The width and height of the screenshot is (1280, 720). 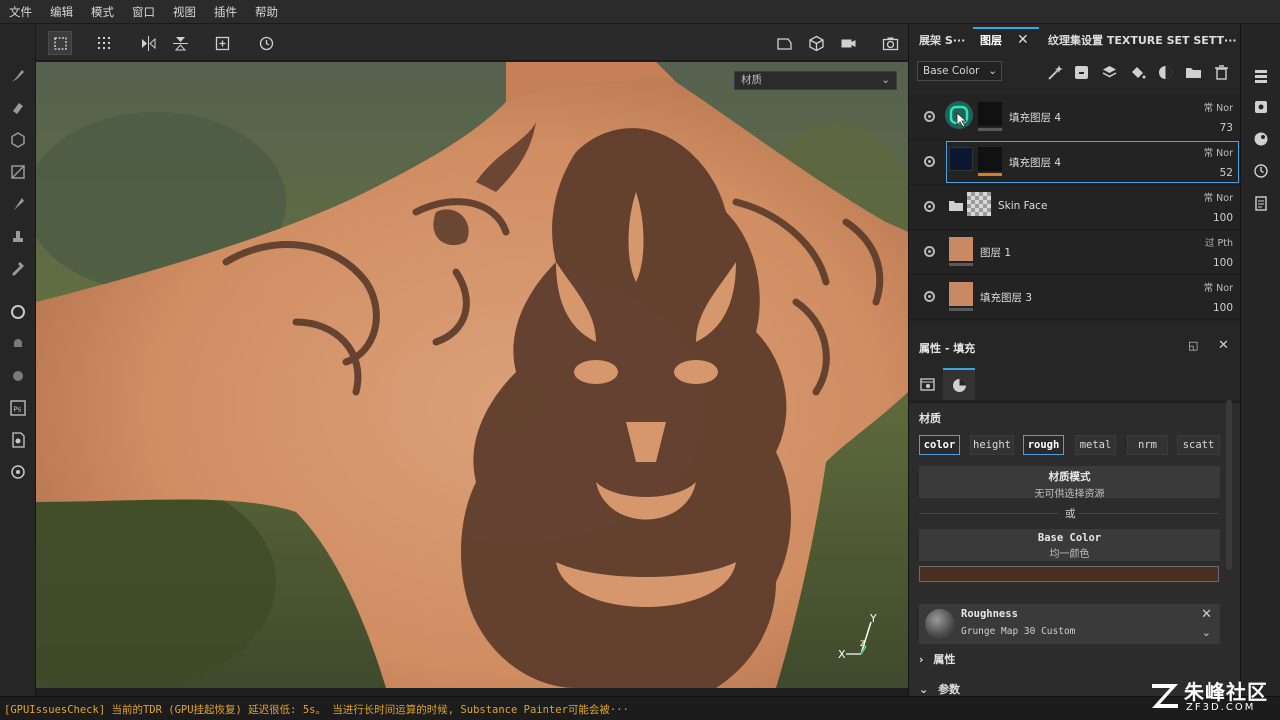 I want to click on roughness-card: Roughness Grunge Map 30 Custom ✕ ⌄, so click(x=1069, y=624).